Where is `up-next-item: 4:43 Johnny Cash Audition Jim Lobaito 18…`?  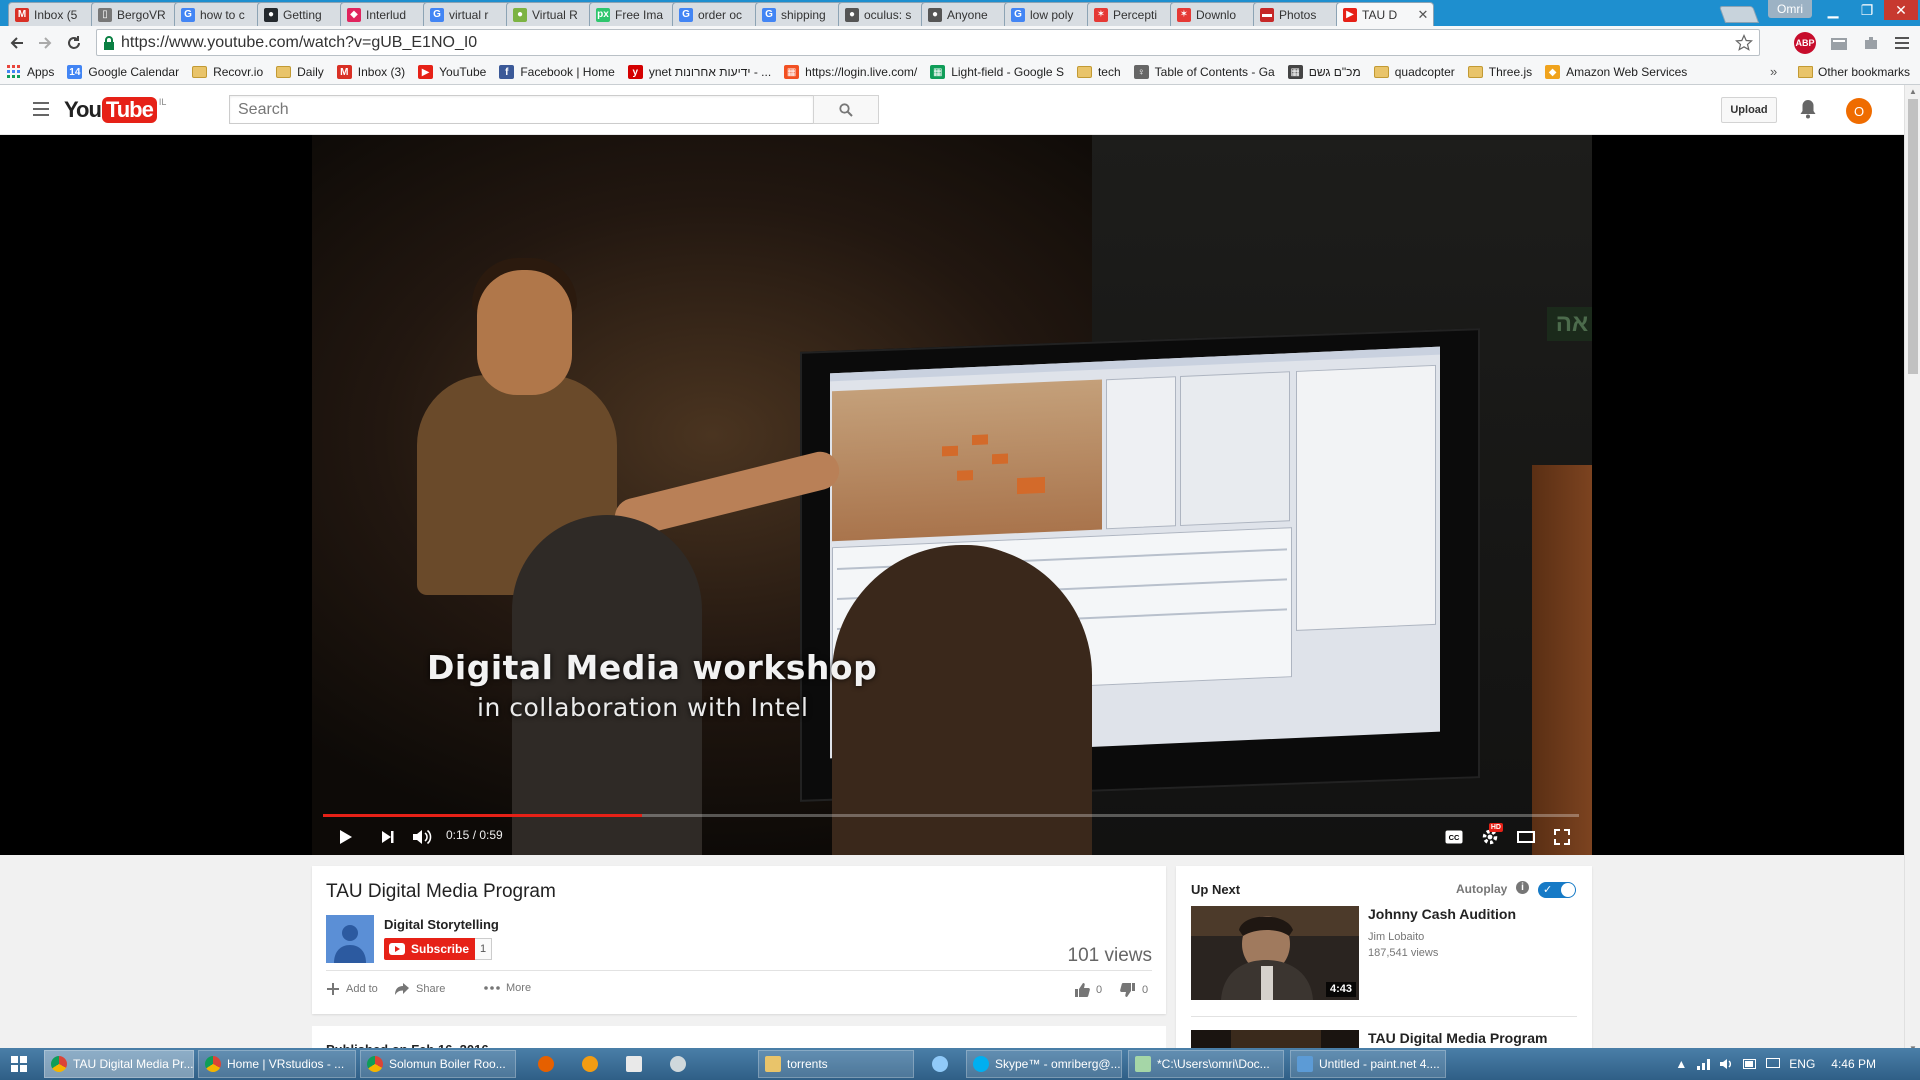 up-next-item: 4:43 Johnny Cash Audition Jim Lobaito 18… is located at coordinates (1386, 954).